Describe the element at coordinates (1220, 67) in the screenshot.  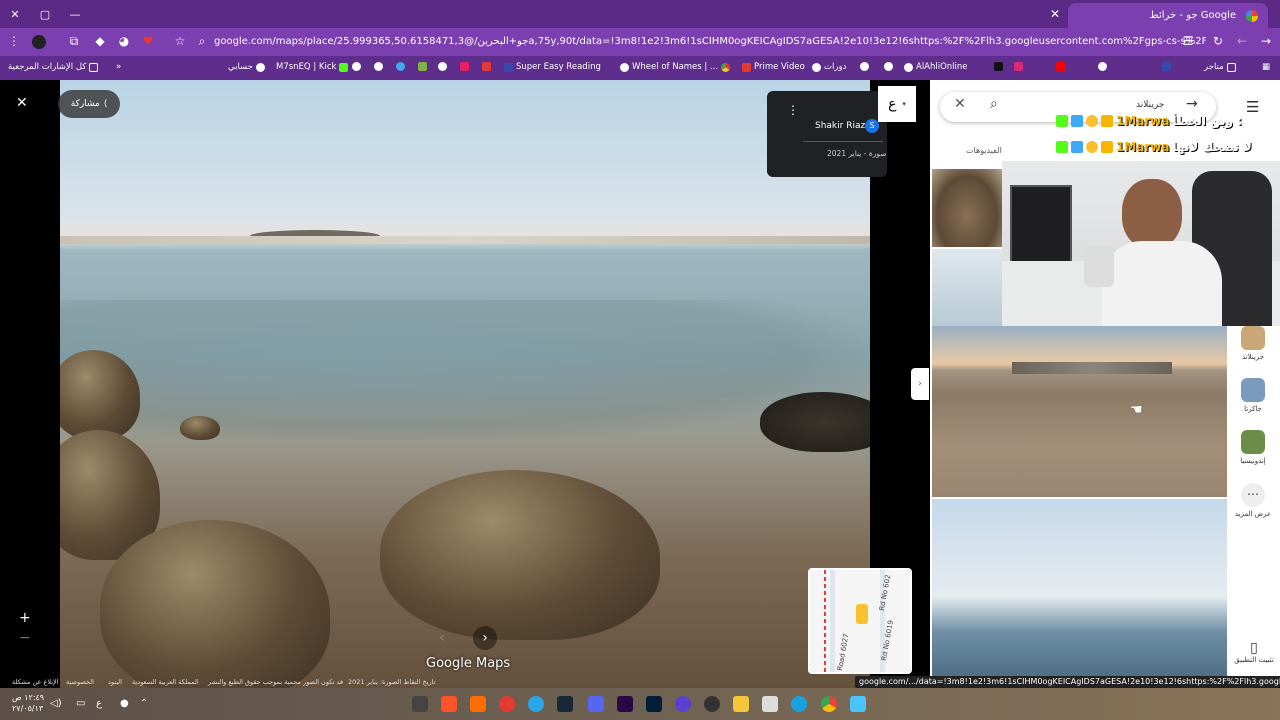
I see `bookmark-stores: متاجر` at that location.